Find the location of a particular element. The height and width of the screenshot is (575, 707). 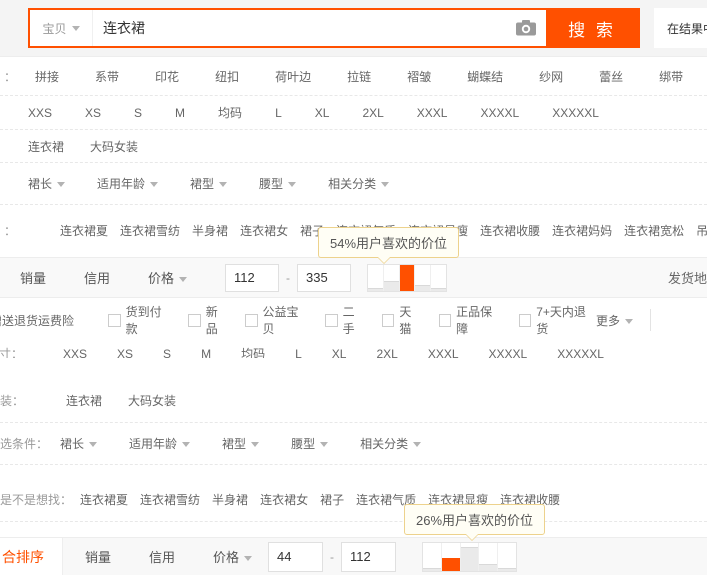

search-input is located at coordinates (299, 28).